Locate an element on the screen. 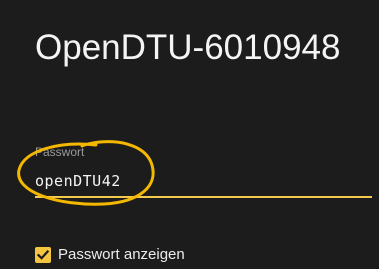  dialog-title: OpenDTU-6010948 is located at coordinates (188, 47).